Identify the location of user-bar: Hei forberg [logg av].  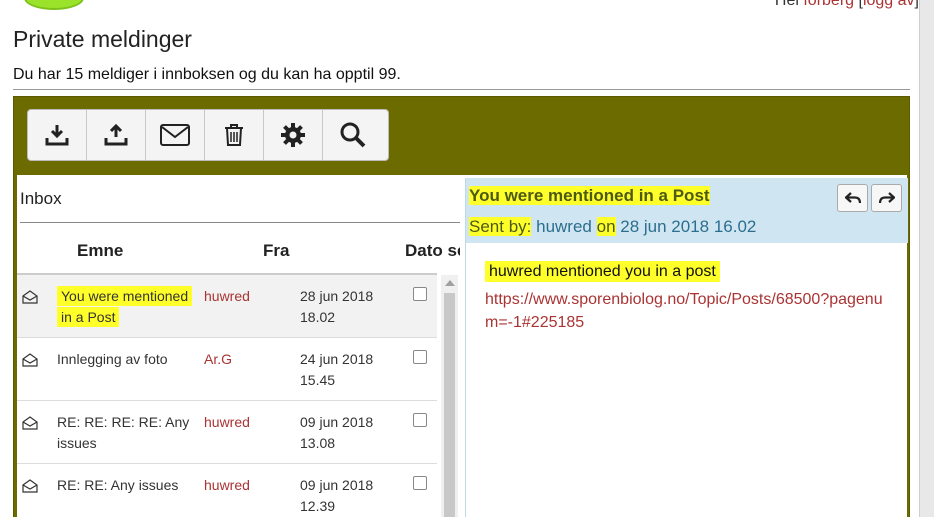
(847, 5).